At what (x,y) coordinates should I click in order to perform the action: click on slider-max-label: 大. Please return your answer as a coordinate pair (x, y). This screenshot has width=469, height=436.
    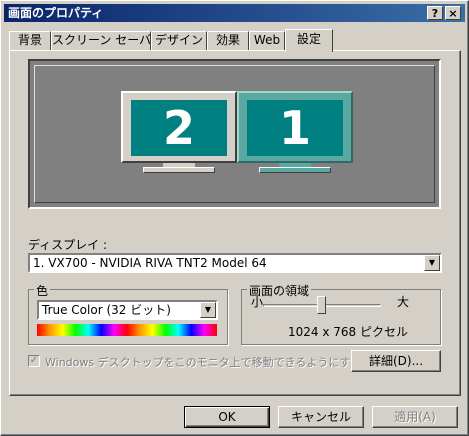
    Looking at the image, I should click on (403, 302).